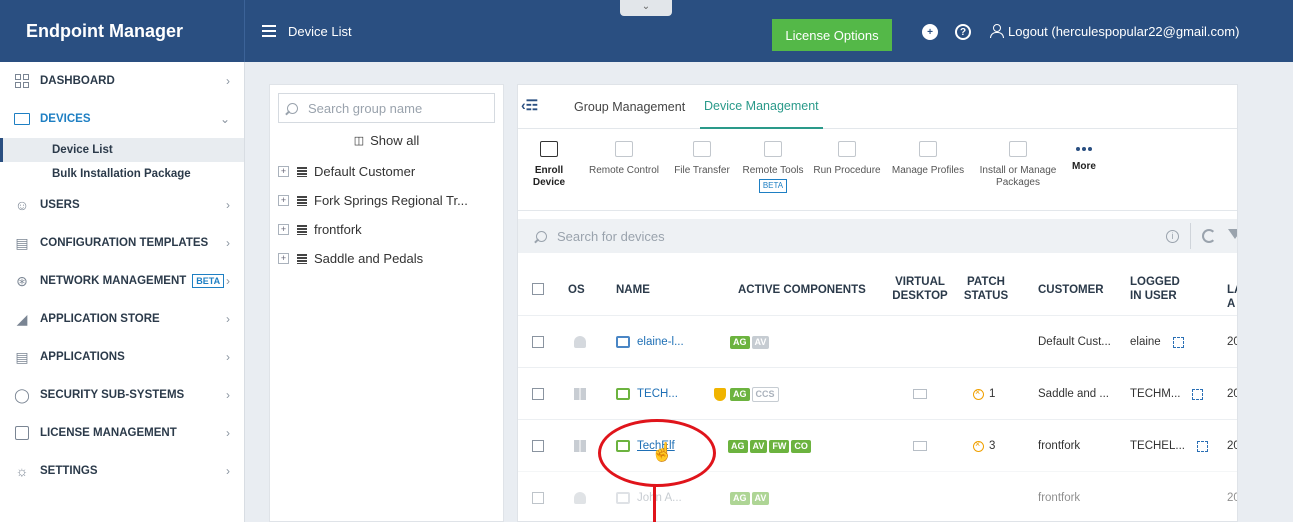 The image size is (1293, 522). I want to click on sidebar-item-security-sub-systems: ◯ SECURITY SUB-SYSTEMS ›, so click(122, 395).